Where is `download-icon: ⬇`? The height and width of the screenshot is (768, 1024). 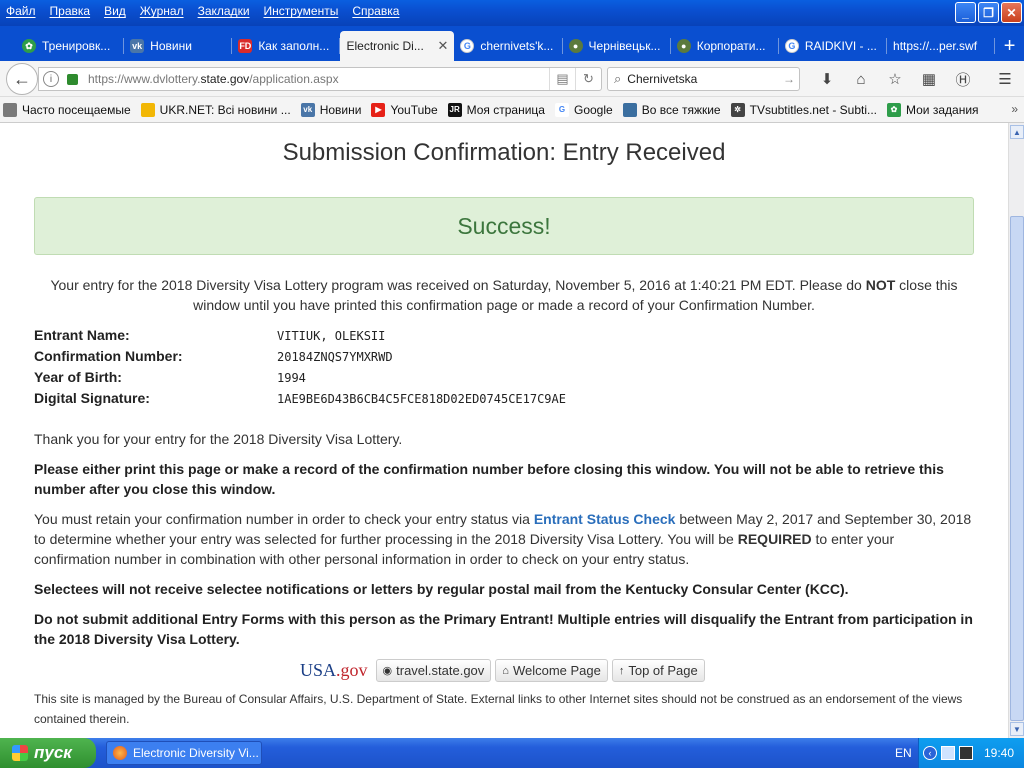 download-icon: ⬇ is located at coordinates (827, 79).